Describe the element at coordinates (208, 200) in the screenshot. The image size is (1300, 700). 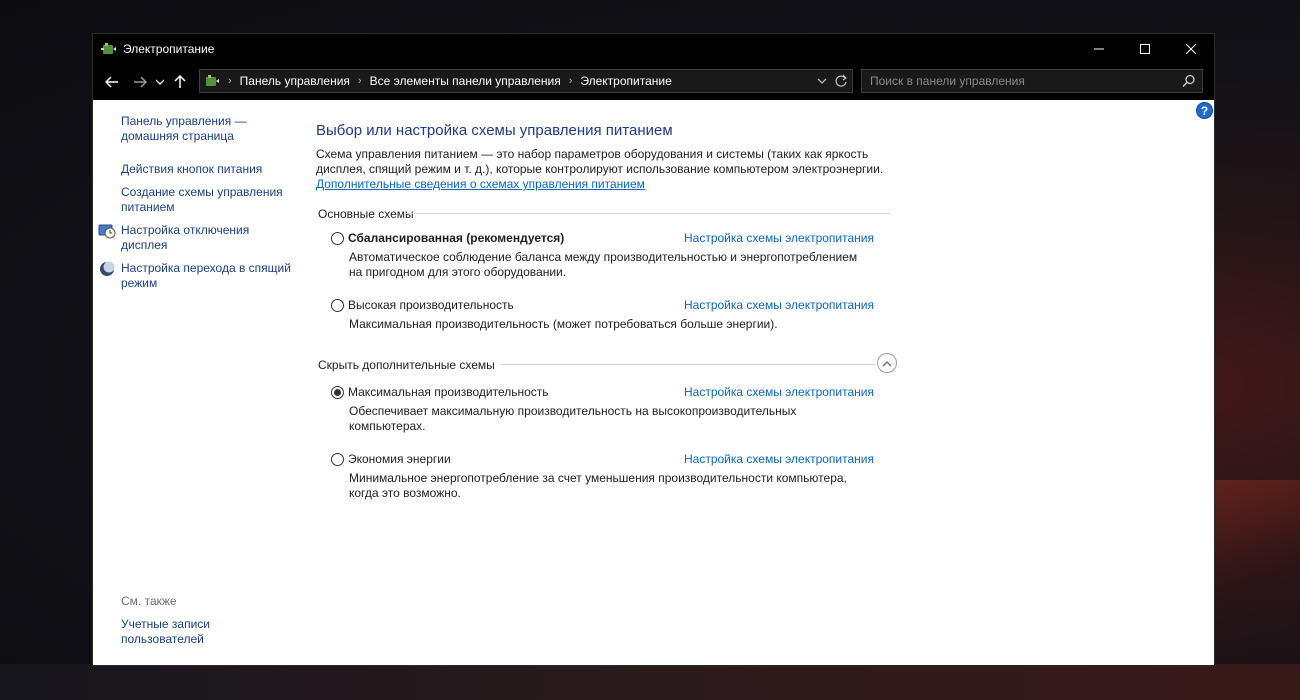
I see `sidebar-link-create-plan: Создание схемы управления питанием` at that location.